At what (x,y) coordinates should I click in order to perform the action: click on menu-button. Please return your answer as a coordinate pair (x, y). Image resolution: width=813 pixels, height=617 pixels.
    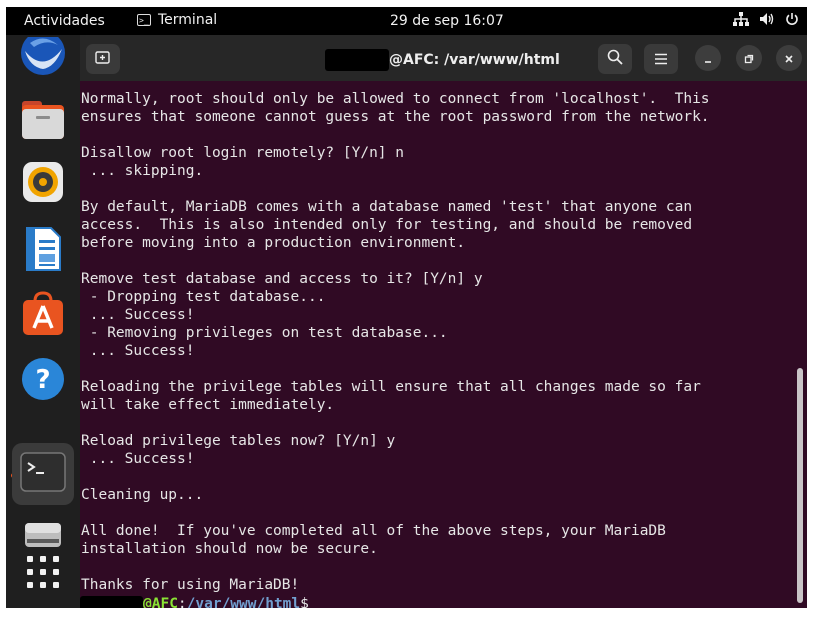
    Looking at the image, I should click on (661, 59).